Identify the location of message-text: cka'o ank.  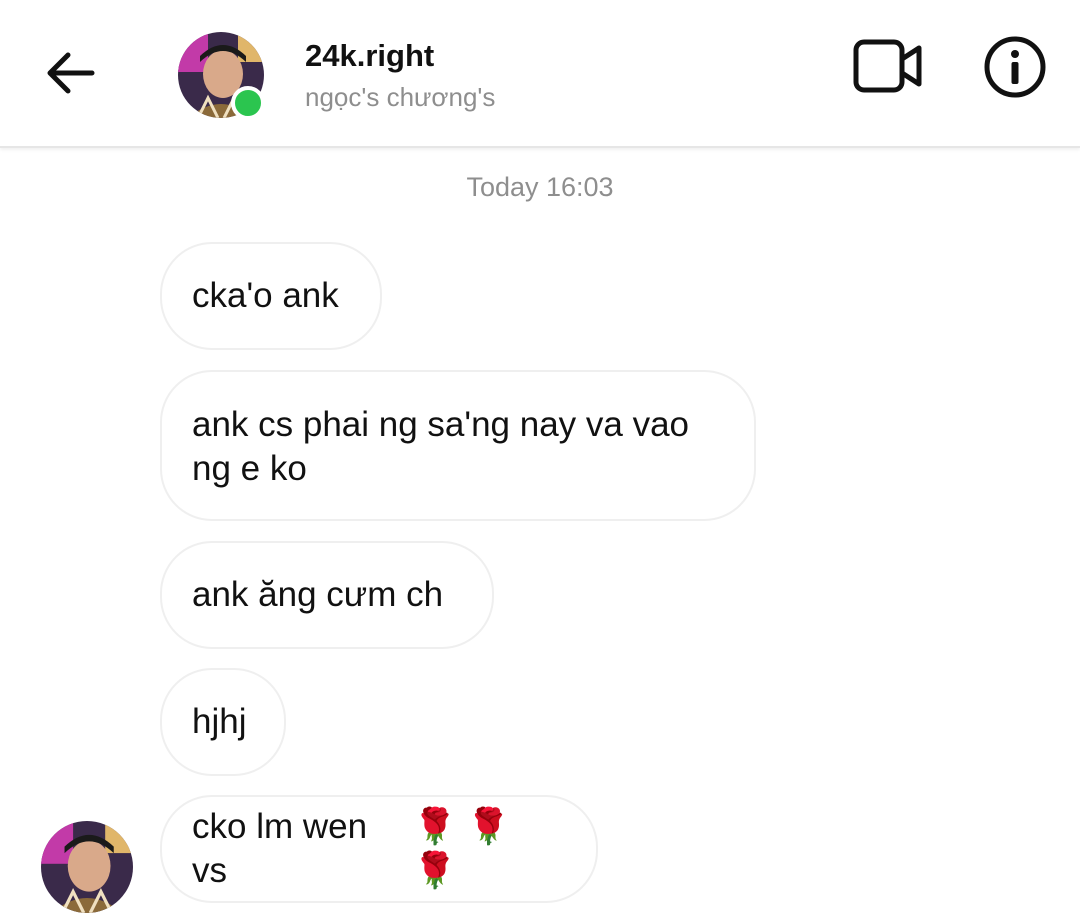
(265, 295).